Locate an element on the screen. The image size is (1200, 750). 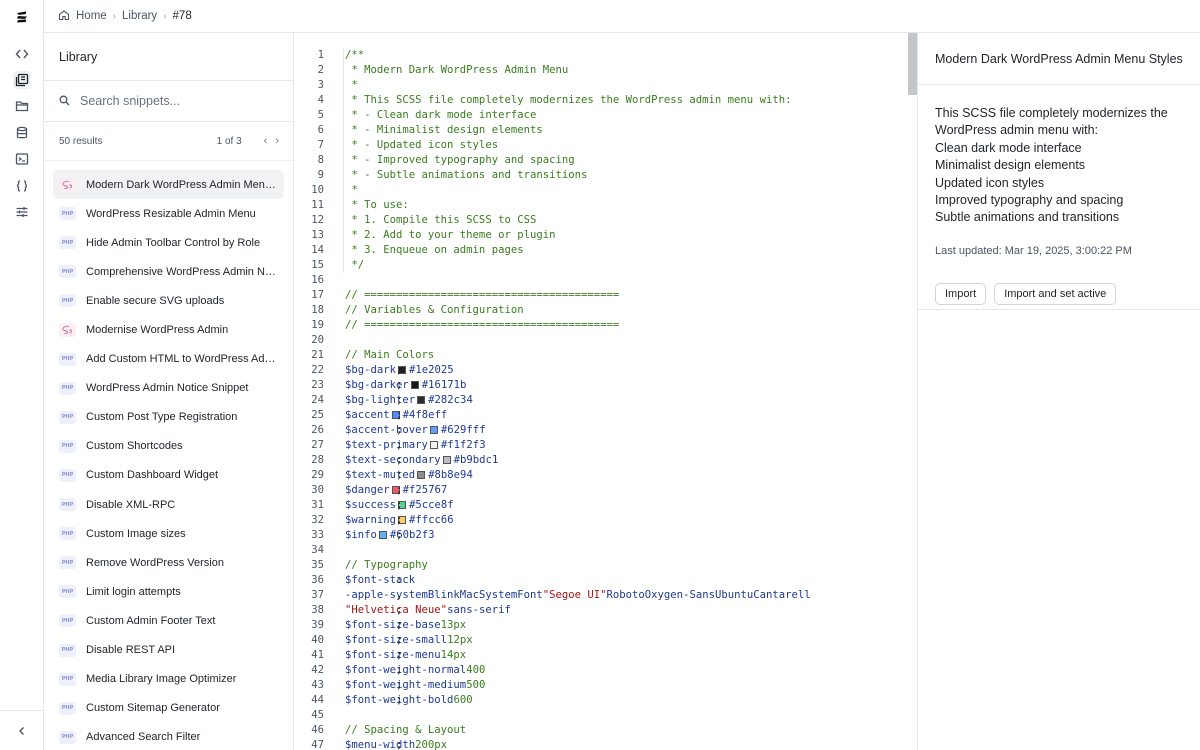
import-button: Import is located at coordinates (961, 294).